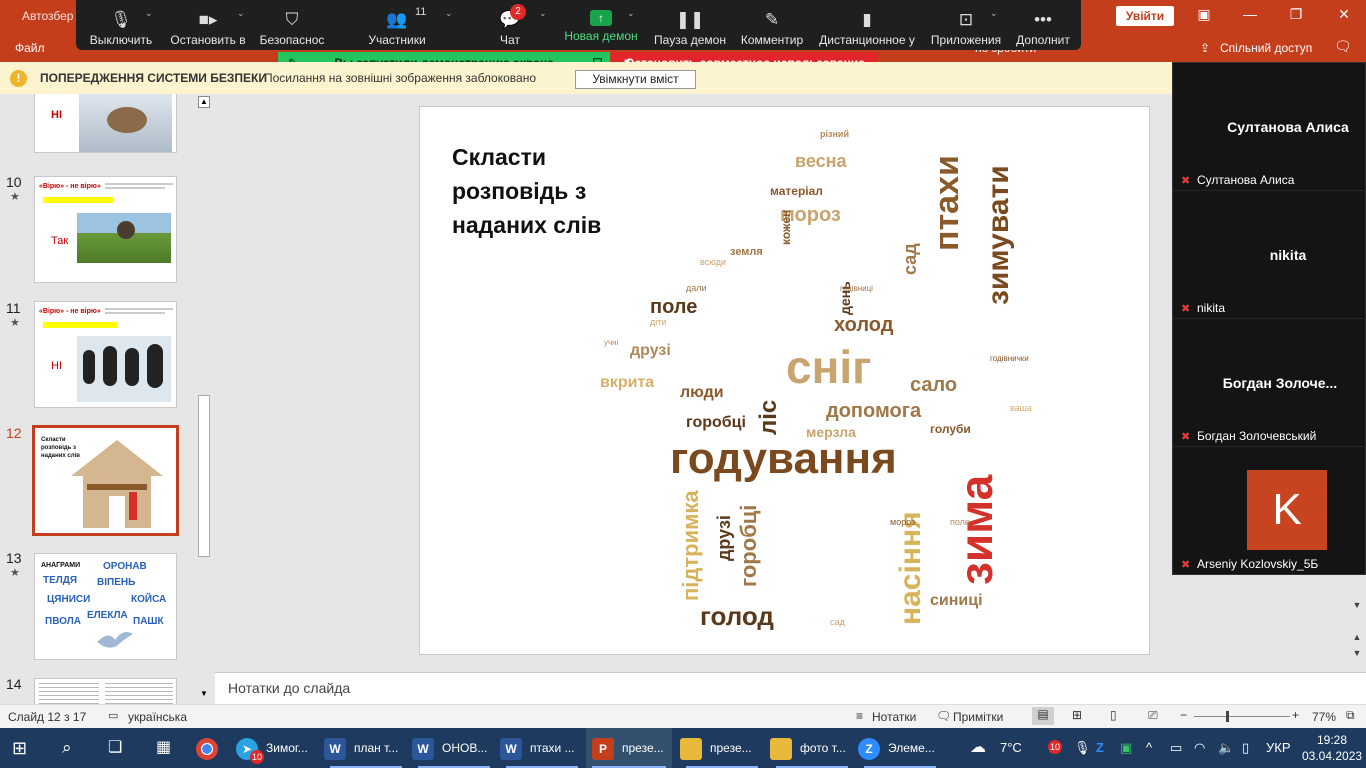 The image size is (1366, 768). Describe the element at coordinates (1332, 748) in the screenshot. I see `clock: 19:28 03.04.2023` at that location.